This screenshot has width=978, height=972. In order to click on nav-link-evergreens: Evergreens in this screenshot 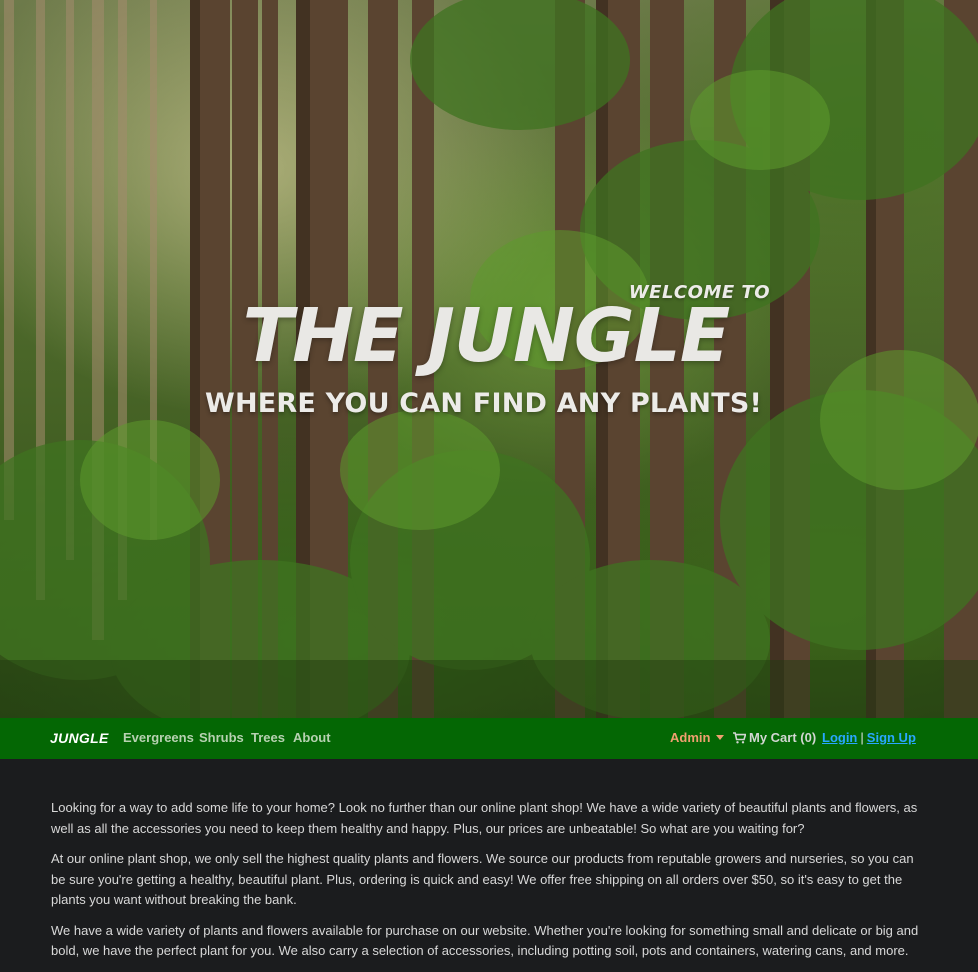, I will do `click(158, 737)`.